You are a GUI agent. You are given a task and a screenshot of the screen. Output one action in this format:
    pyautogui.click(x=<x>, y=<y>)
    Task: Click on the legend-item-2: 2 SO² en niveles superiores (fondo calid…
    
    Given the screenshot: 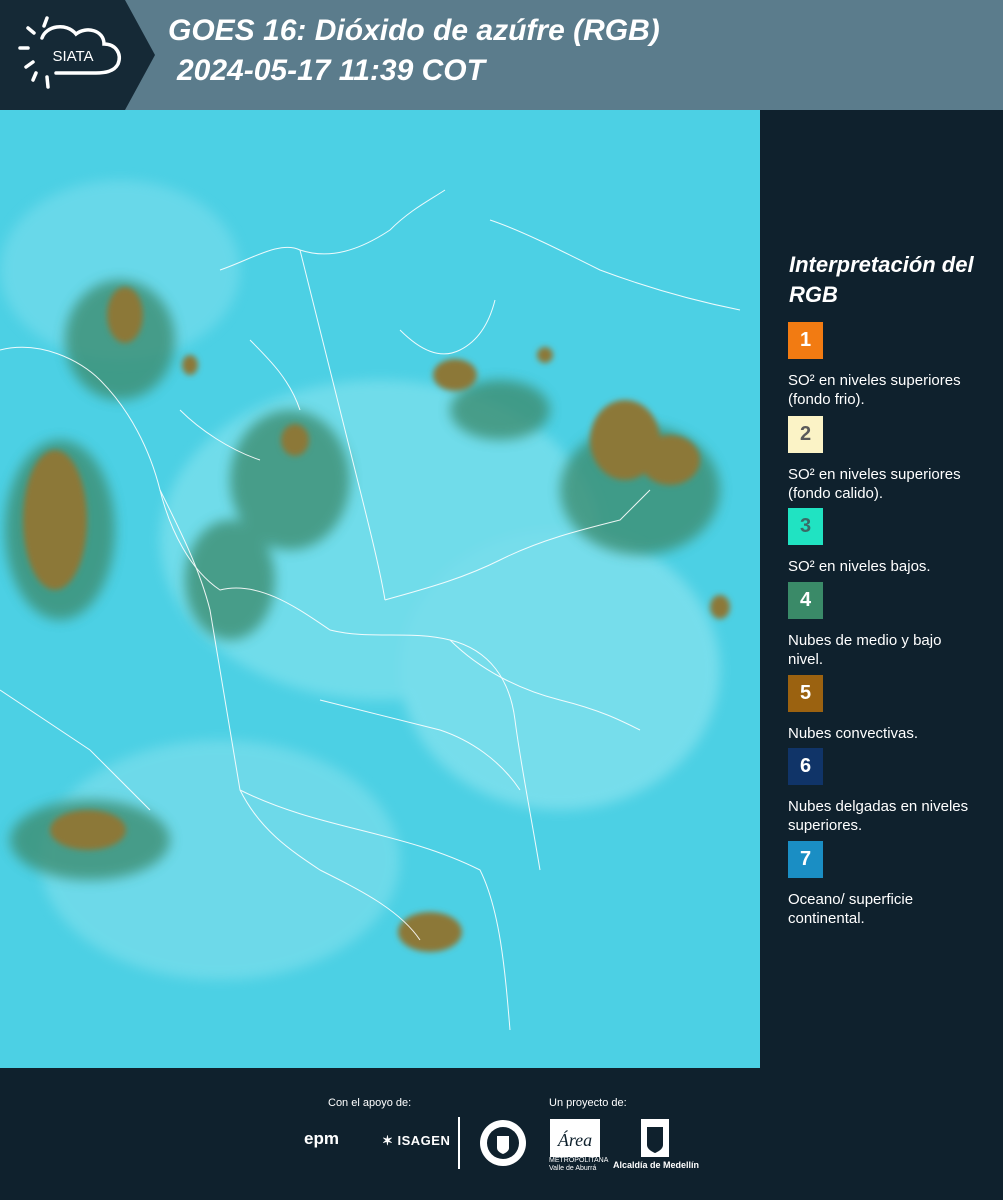 What is the action you would take?
    pyautogui.click(x=894, y=459)
    